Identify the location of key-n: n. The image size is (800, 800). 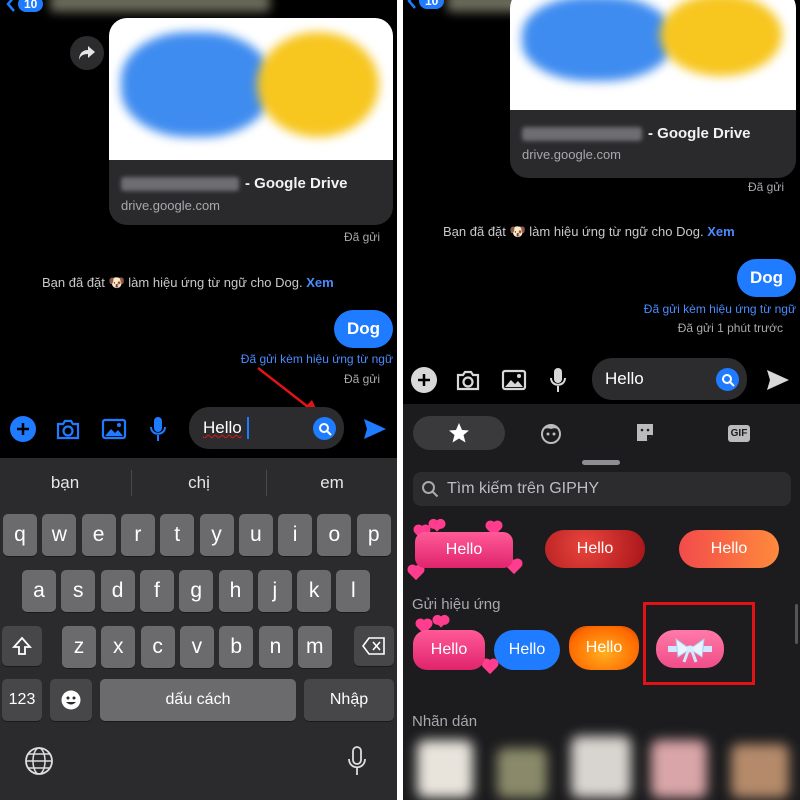
(275, 647).